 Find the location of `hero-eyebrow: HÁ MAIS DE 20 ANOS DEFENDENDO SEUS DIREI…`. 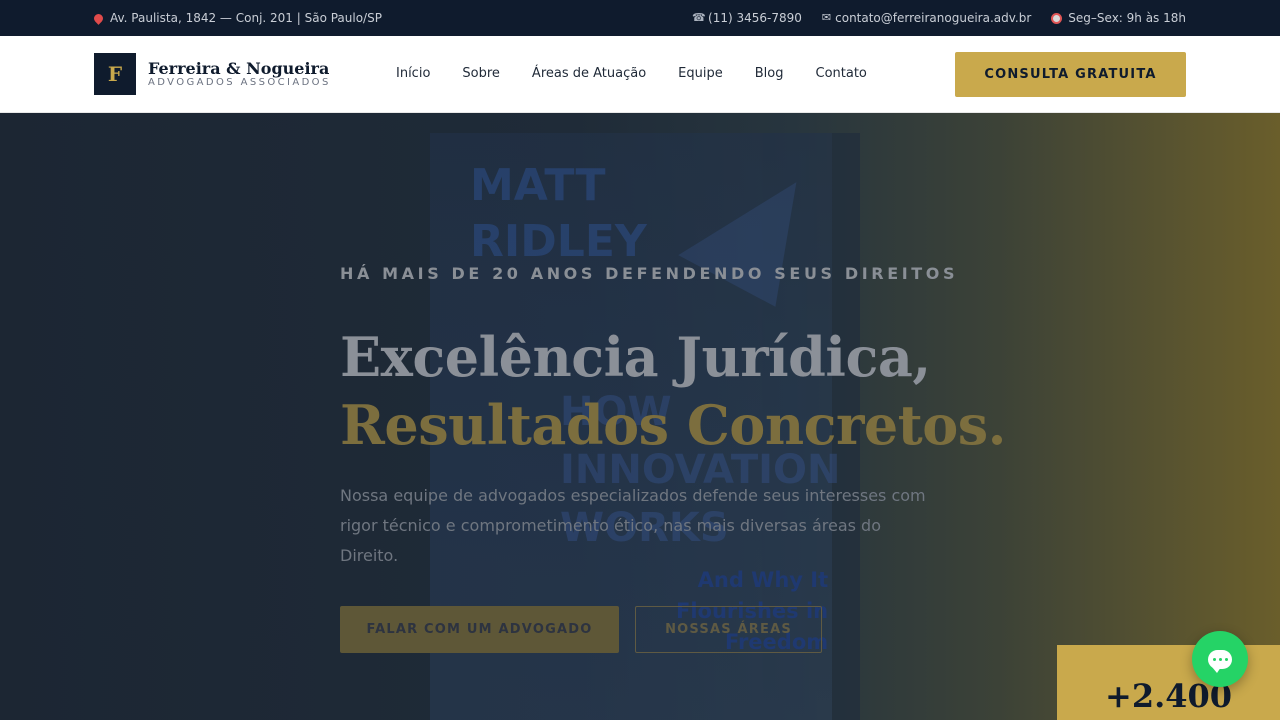

hero-eyebrow: HÁ MAIS DE 20 ANOS DEFENDENDO SEUS DIREI… is located at coordinates (649, 273).